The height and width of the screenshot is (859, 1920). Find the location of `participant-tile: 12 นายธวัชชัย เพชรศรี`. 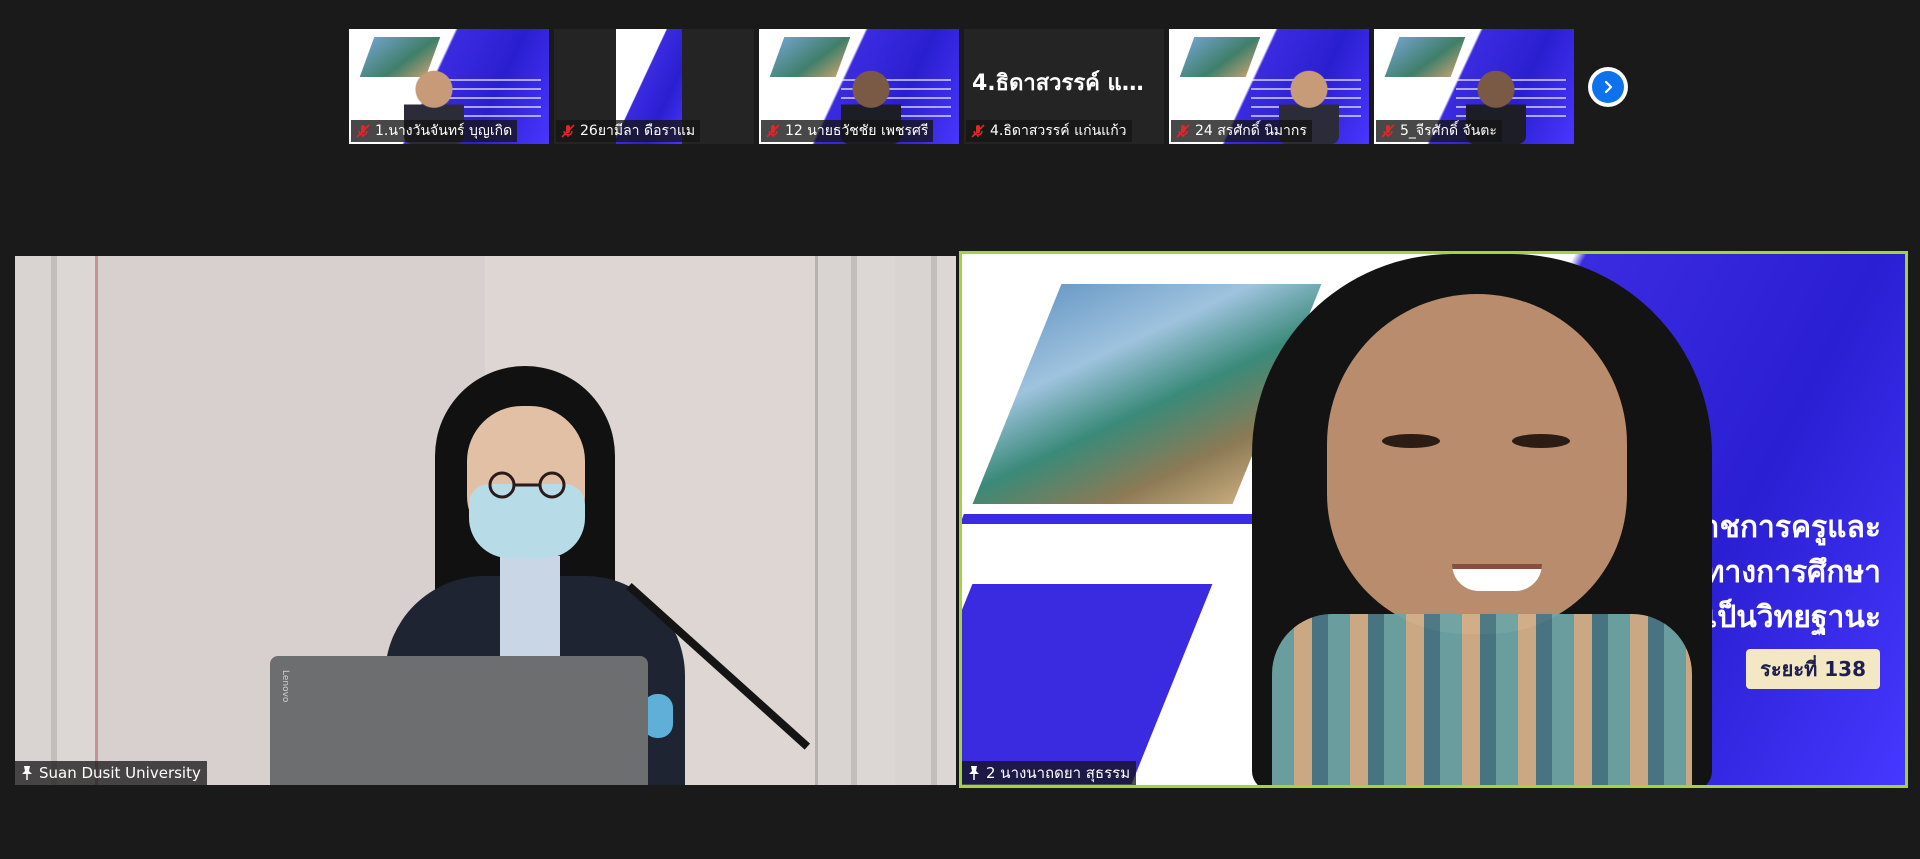

participant-tile: 12 นายธวัชชัย เพชรศรี is located at coordinates (859, 86).